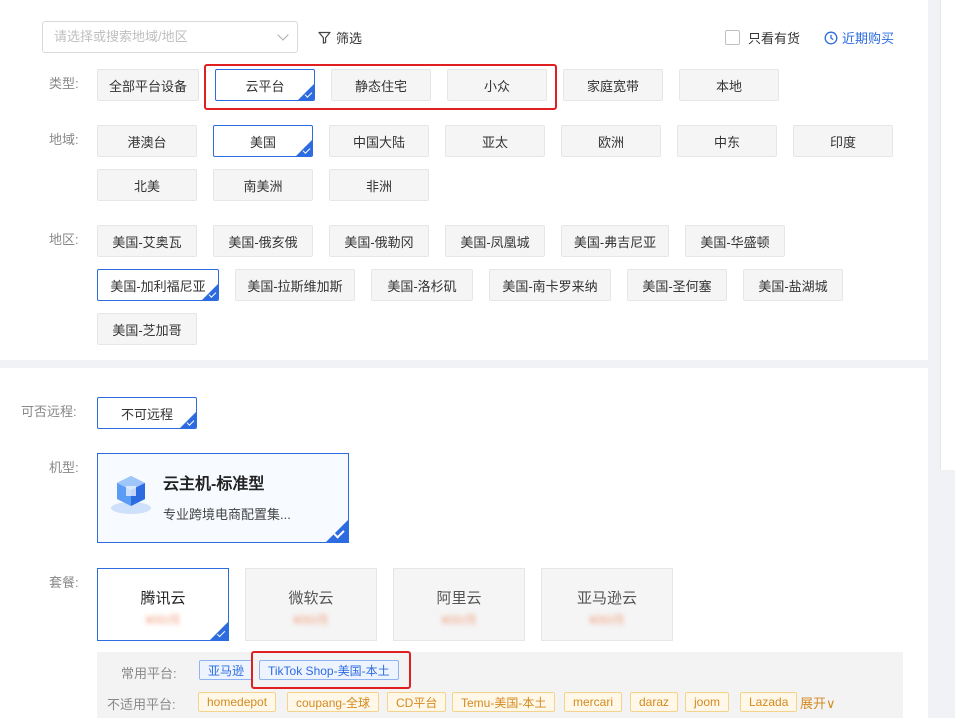 The width and height of the screenshot is (955, 718). I want to click on region-option-india: 印度, so click(843, 141).